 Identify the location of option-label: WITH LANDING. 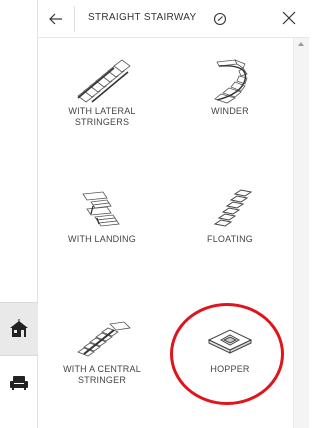
(102, 239).